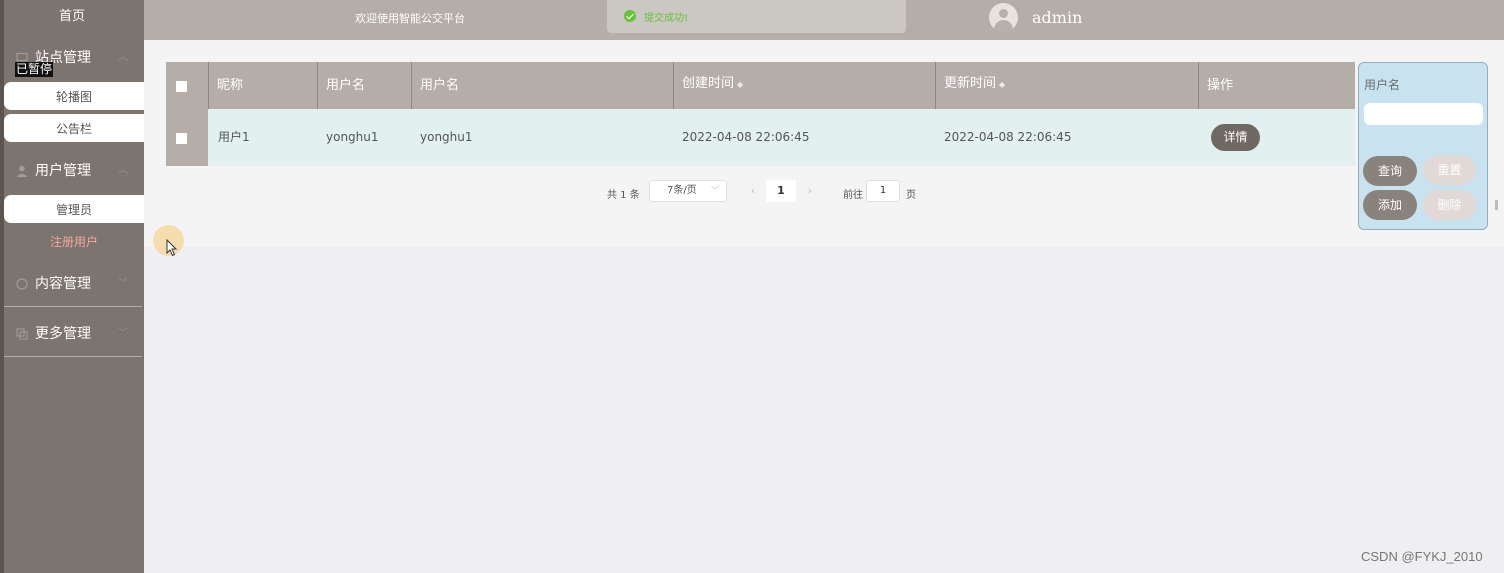 The width and height of the screenshot is (1504, 573). What do you see at coordinates (1390, 171) in the screenshot?
I see `query-button: 查询` at bounding box center [1390, 171].